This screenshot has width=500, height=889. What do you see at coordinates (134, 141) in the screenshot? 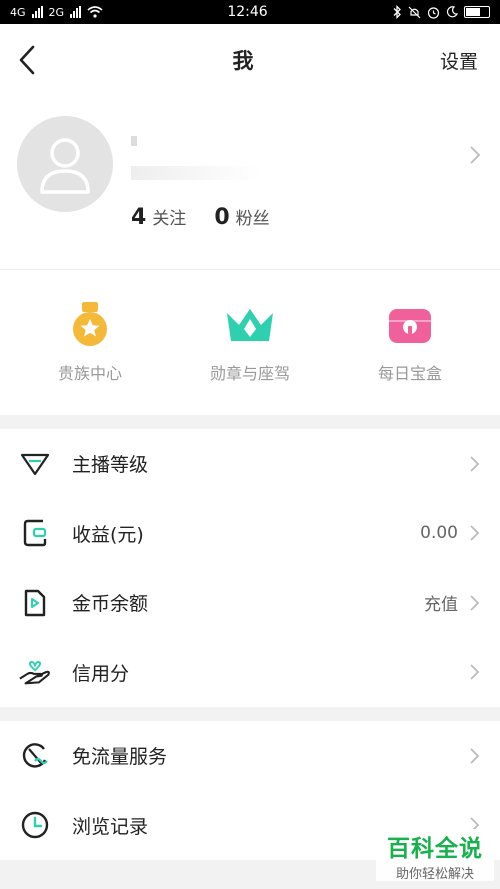
I see `username-redacted` at bounding box center [134, 141].